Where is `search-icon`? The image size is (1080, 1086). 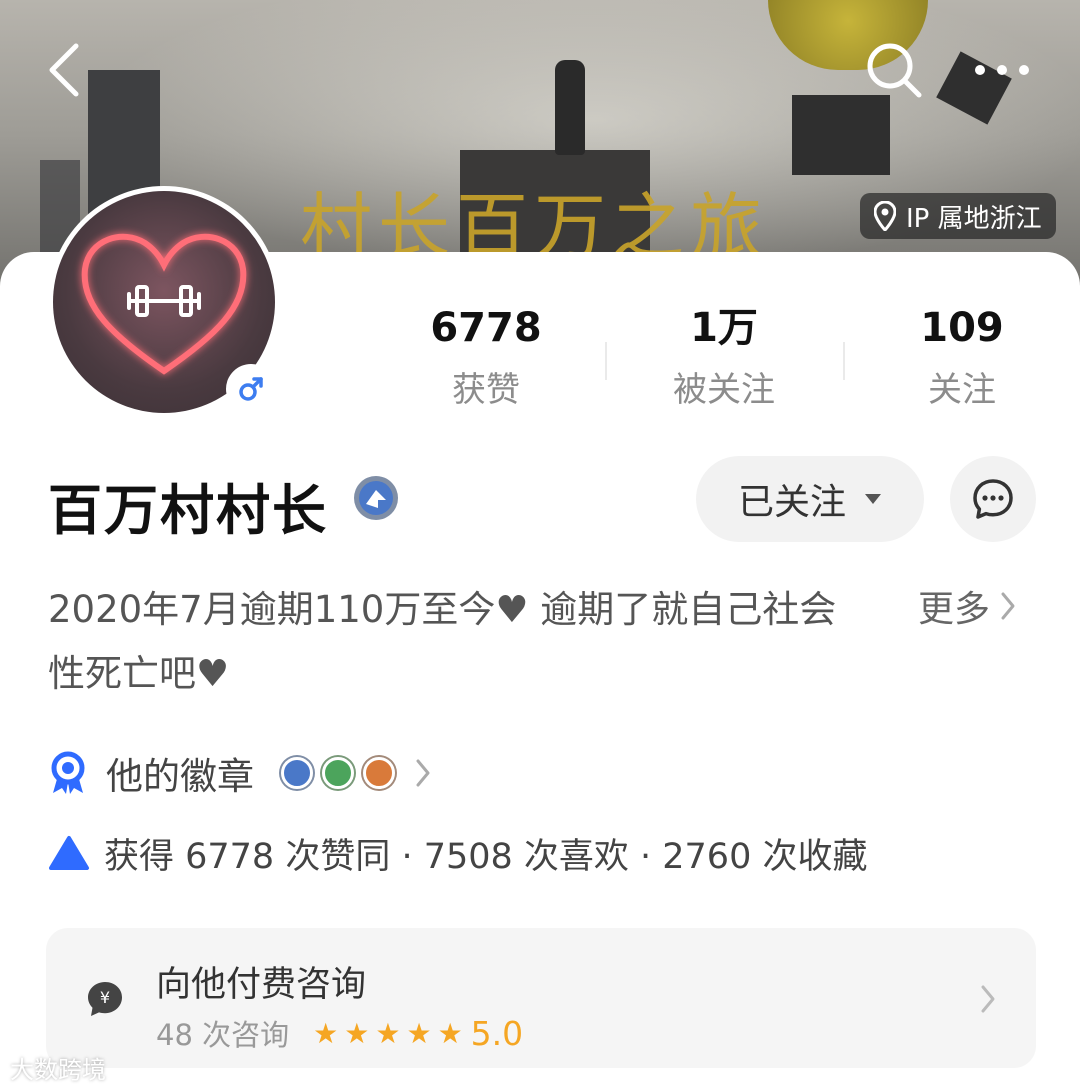 search-icon is located at coordinates (894, 70).